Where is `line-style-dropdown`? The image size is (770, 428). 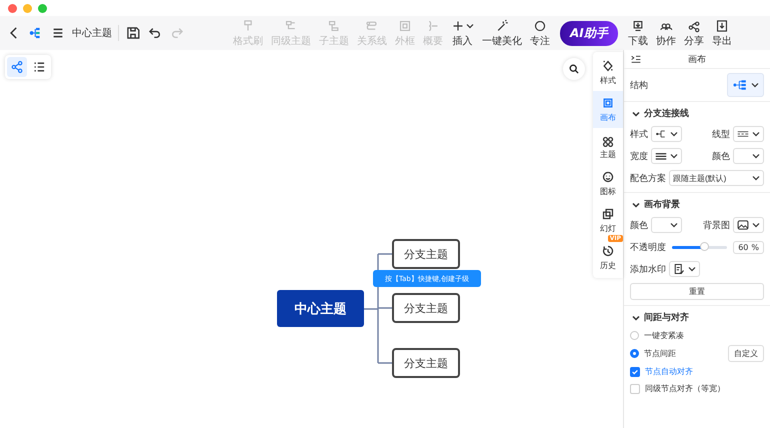 line-style-dropdown is located at coordinates (666, 134).